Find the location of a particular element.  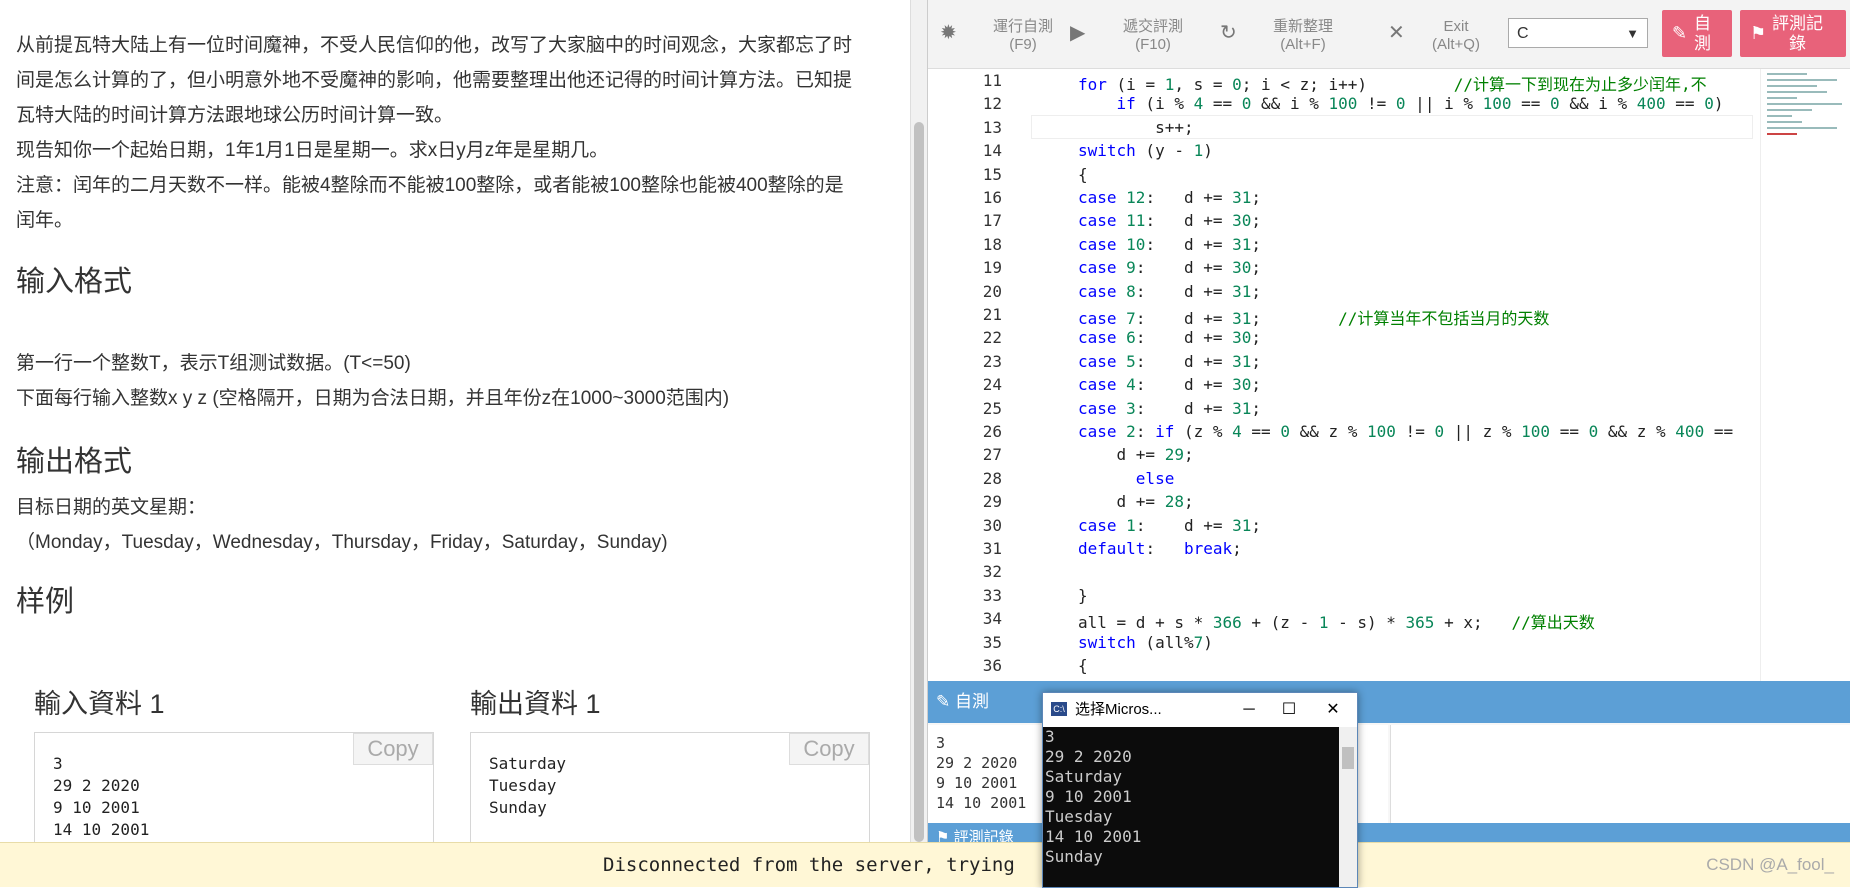

maximize-icon: ☐ is located at coordinates (1289, 710).